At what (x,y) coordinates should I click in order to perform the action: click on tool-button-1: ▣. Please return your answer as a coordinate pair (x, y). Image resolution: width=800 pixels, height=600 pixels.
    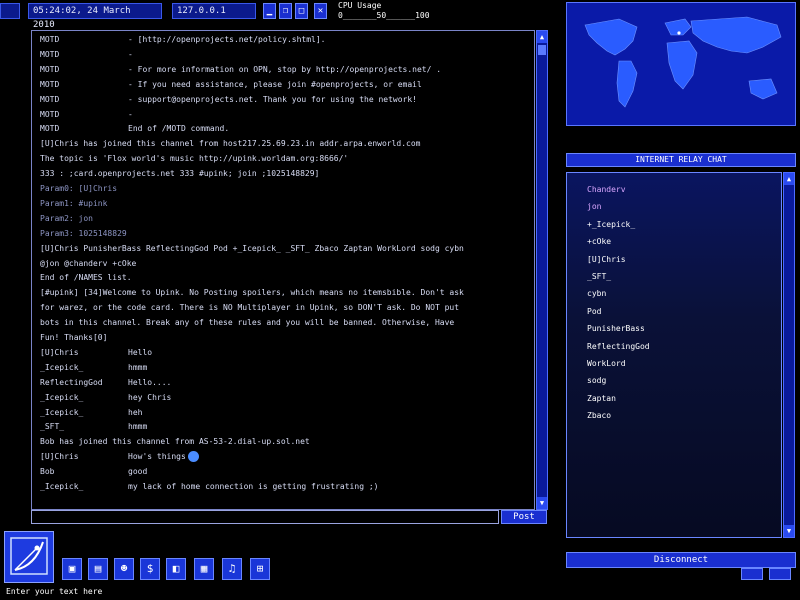
    Looking at the image, I should click on (72, 569).